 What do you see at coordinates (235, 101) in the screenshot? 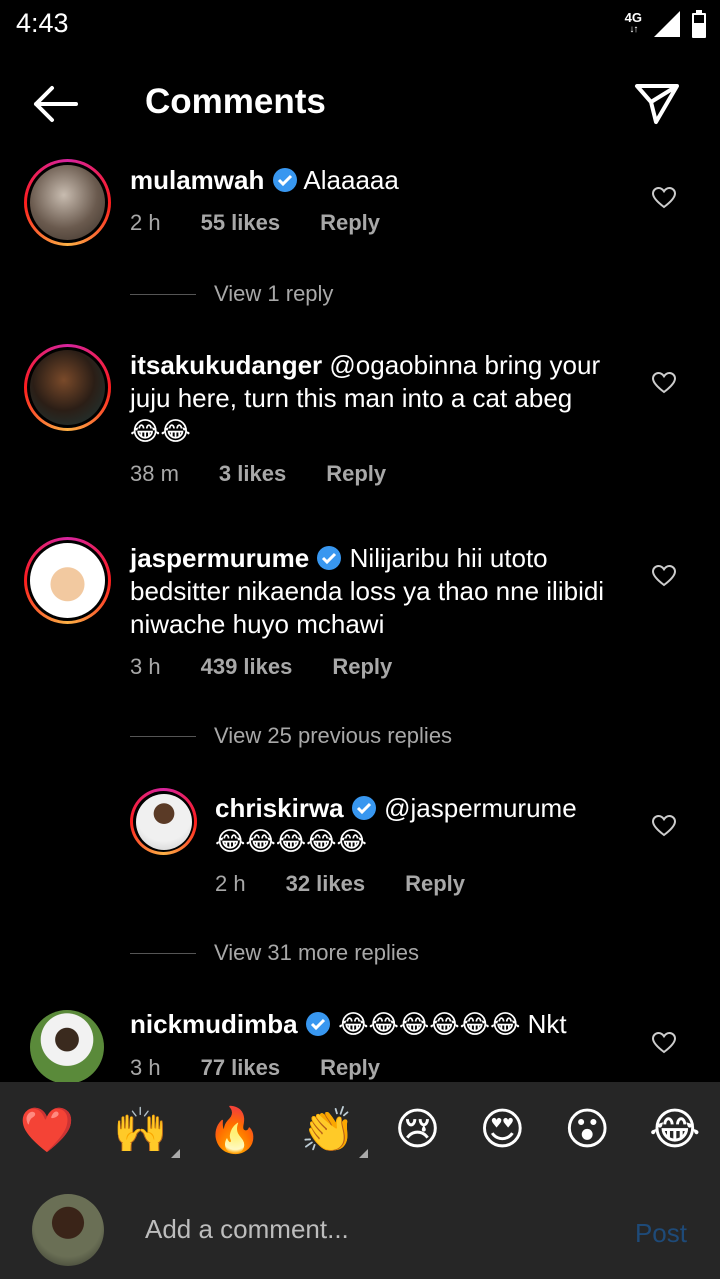
I see `page-title: Comments` at bounding box center [235, 101].